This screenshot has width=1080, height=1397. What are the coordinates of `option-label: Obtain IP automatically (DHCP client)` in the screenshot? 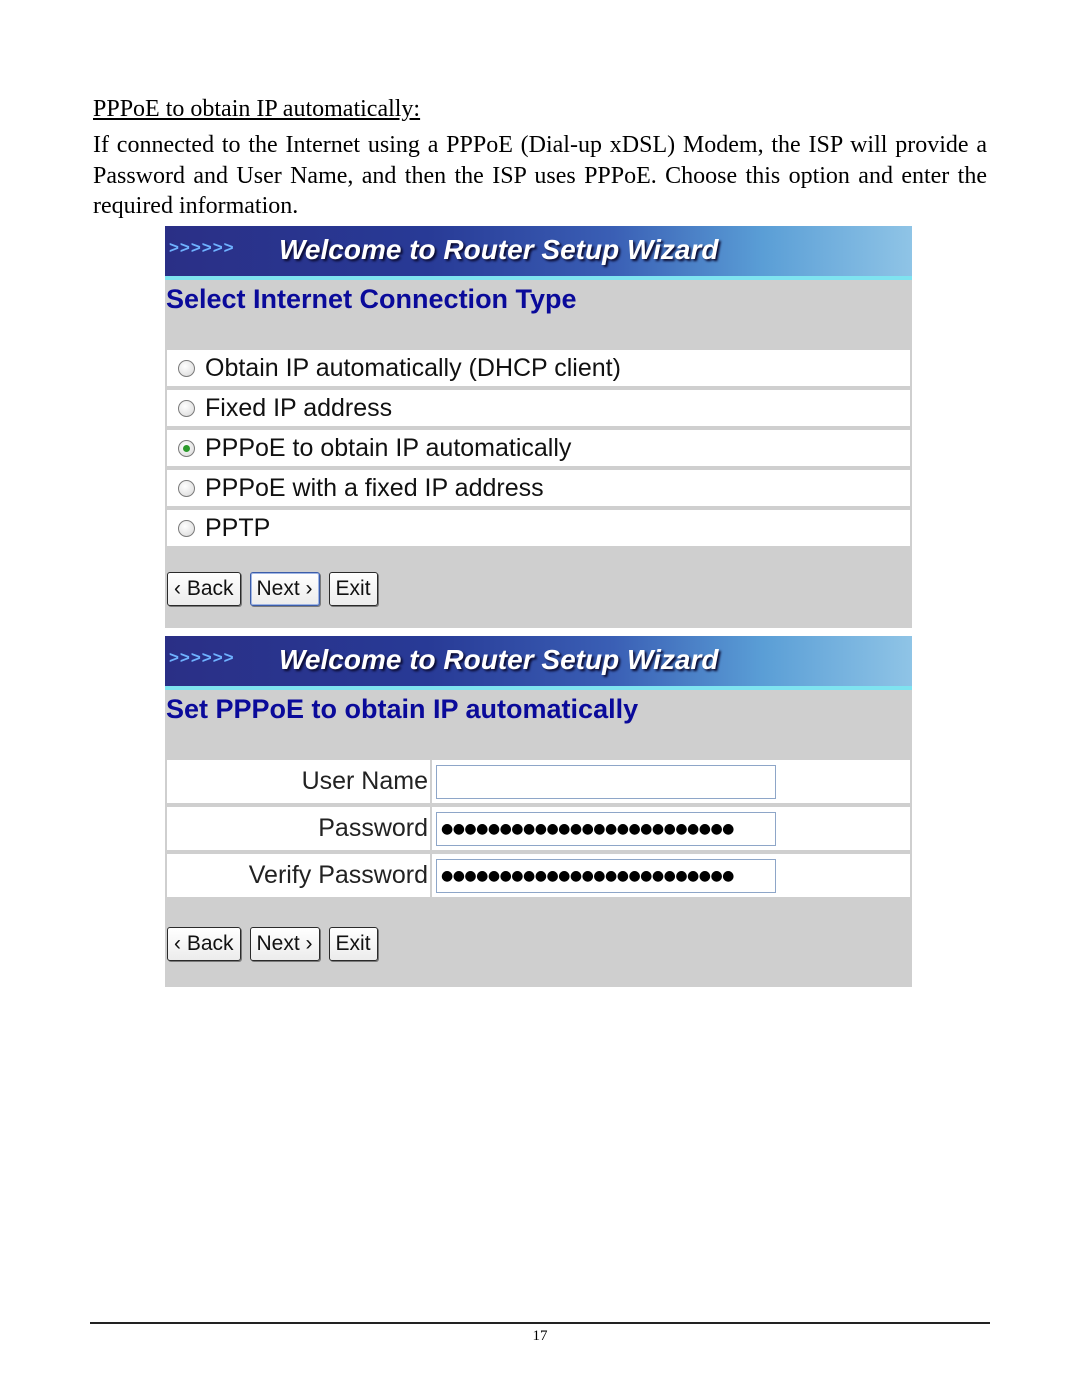 It's located at (413, 367).